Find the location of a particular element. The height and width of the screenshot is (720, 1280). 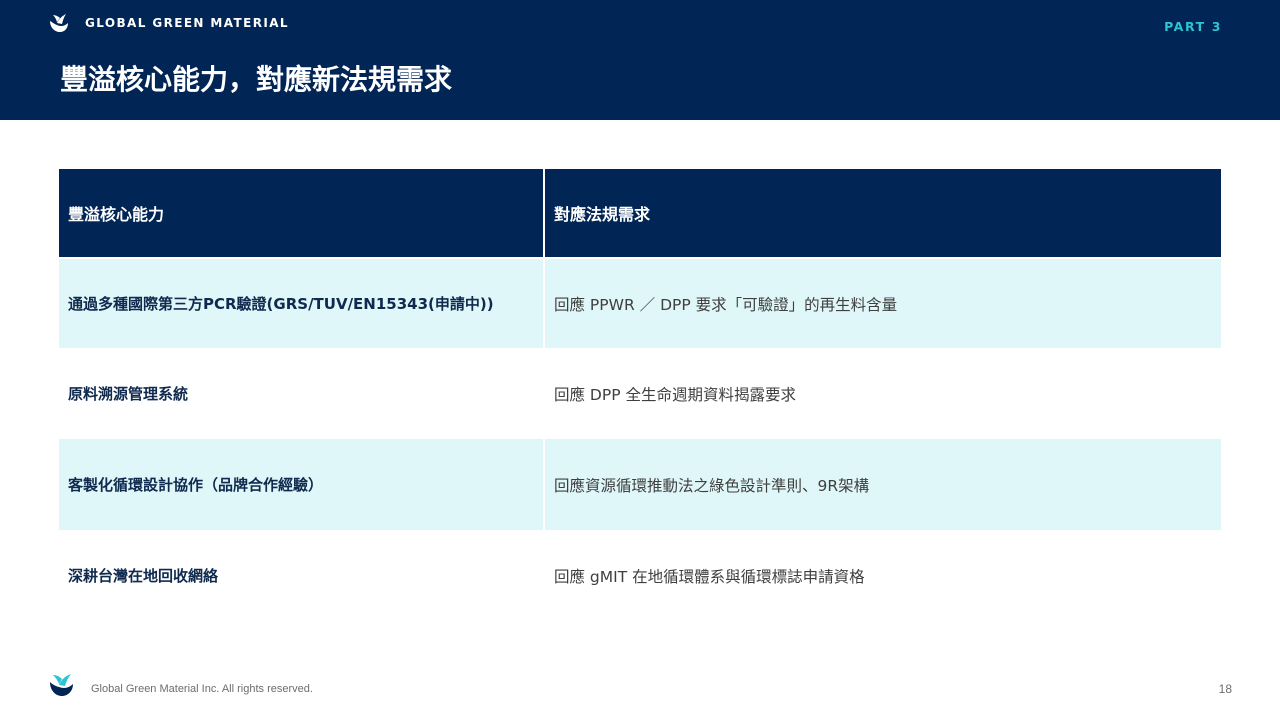

table-header-capability: 豐溢核心能力 is located at coordinates (302, 213).